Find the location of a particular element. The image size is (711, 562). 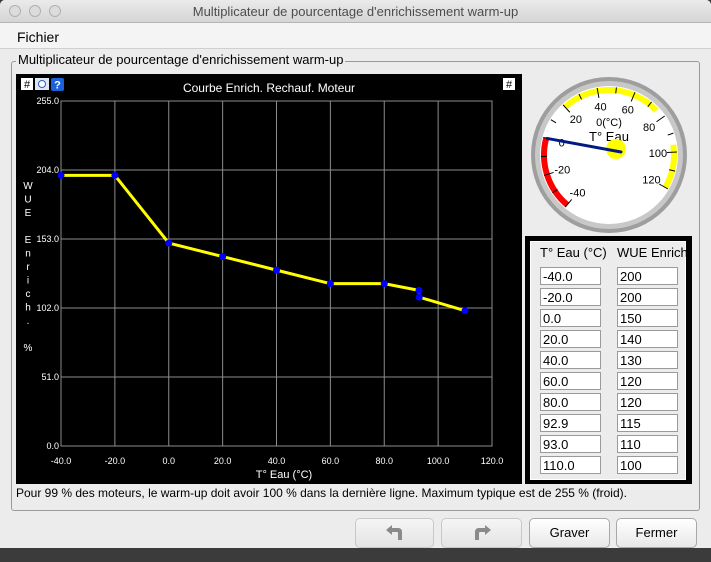

chart-y-label-char: . is located at coordinates (28, 321).